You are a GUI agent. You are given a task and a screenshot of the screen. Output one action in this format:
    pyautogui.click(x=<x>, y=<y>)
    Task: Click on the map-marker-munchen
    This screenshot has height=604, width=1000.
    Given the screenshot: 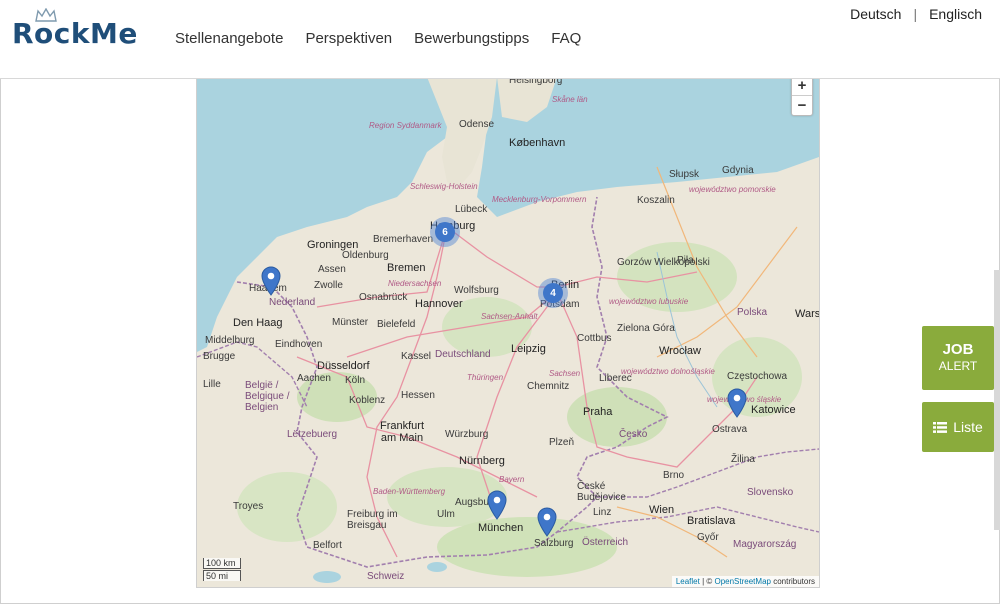 What is the action you would take?
    pyautogui.click(x=497, y=505)
    